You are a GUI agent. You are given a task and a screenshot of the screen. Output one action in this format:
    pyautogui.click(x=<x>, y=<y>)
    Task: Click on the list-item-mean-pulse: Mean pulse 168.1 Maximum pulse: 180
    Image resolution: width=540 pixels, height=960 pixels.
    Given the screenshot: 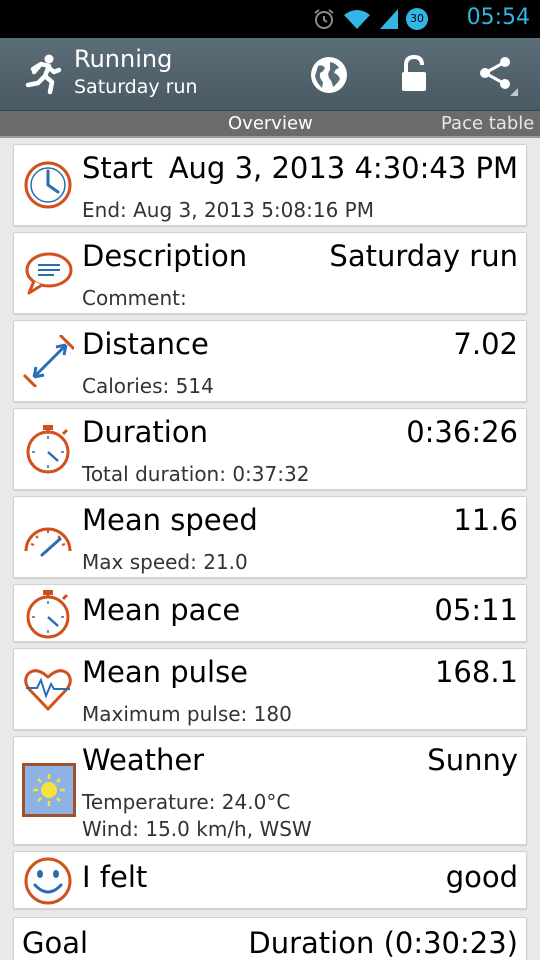 What is the action you would take?
    pyautogui.click(x=270, y=689)
    